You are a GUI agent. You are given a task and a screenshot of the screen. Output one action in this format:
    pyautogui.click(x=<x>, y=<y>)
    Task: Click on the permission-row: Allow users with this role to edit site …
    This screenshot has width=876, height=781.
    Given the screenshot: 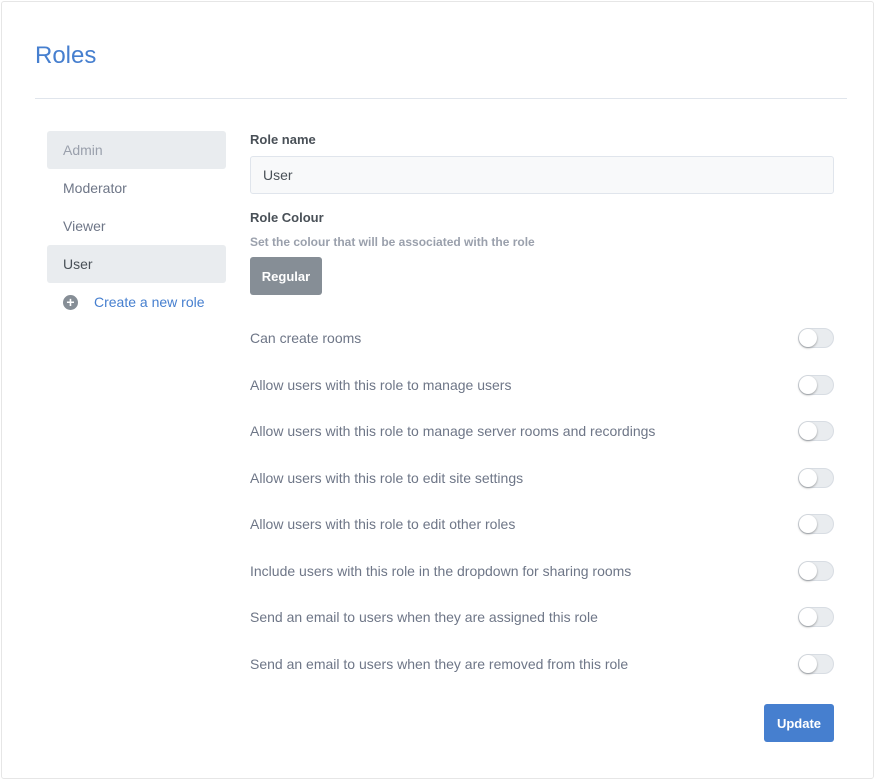 What is the action you would take?
    pyautogui.click(x=542, y=478)
    